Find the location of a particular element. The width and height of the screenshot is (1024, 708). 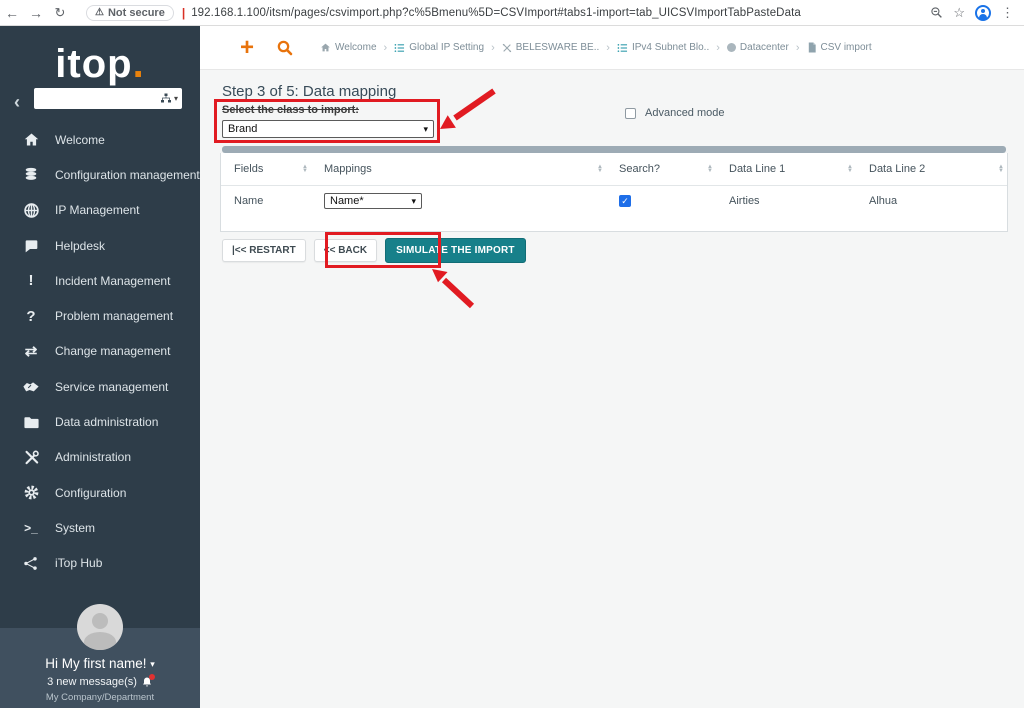

sidebar-collapse-icon: ‹ is located at coordinates (17, 102).